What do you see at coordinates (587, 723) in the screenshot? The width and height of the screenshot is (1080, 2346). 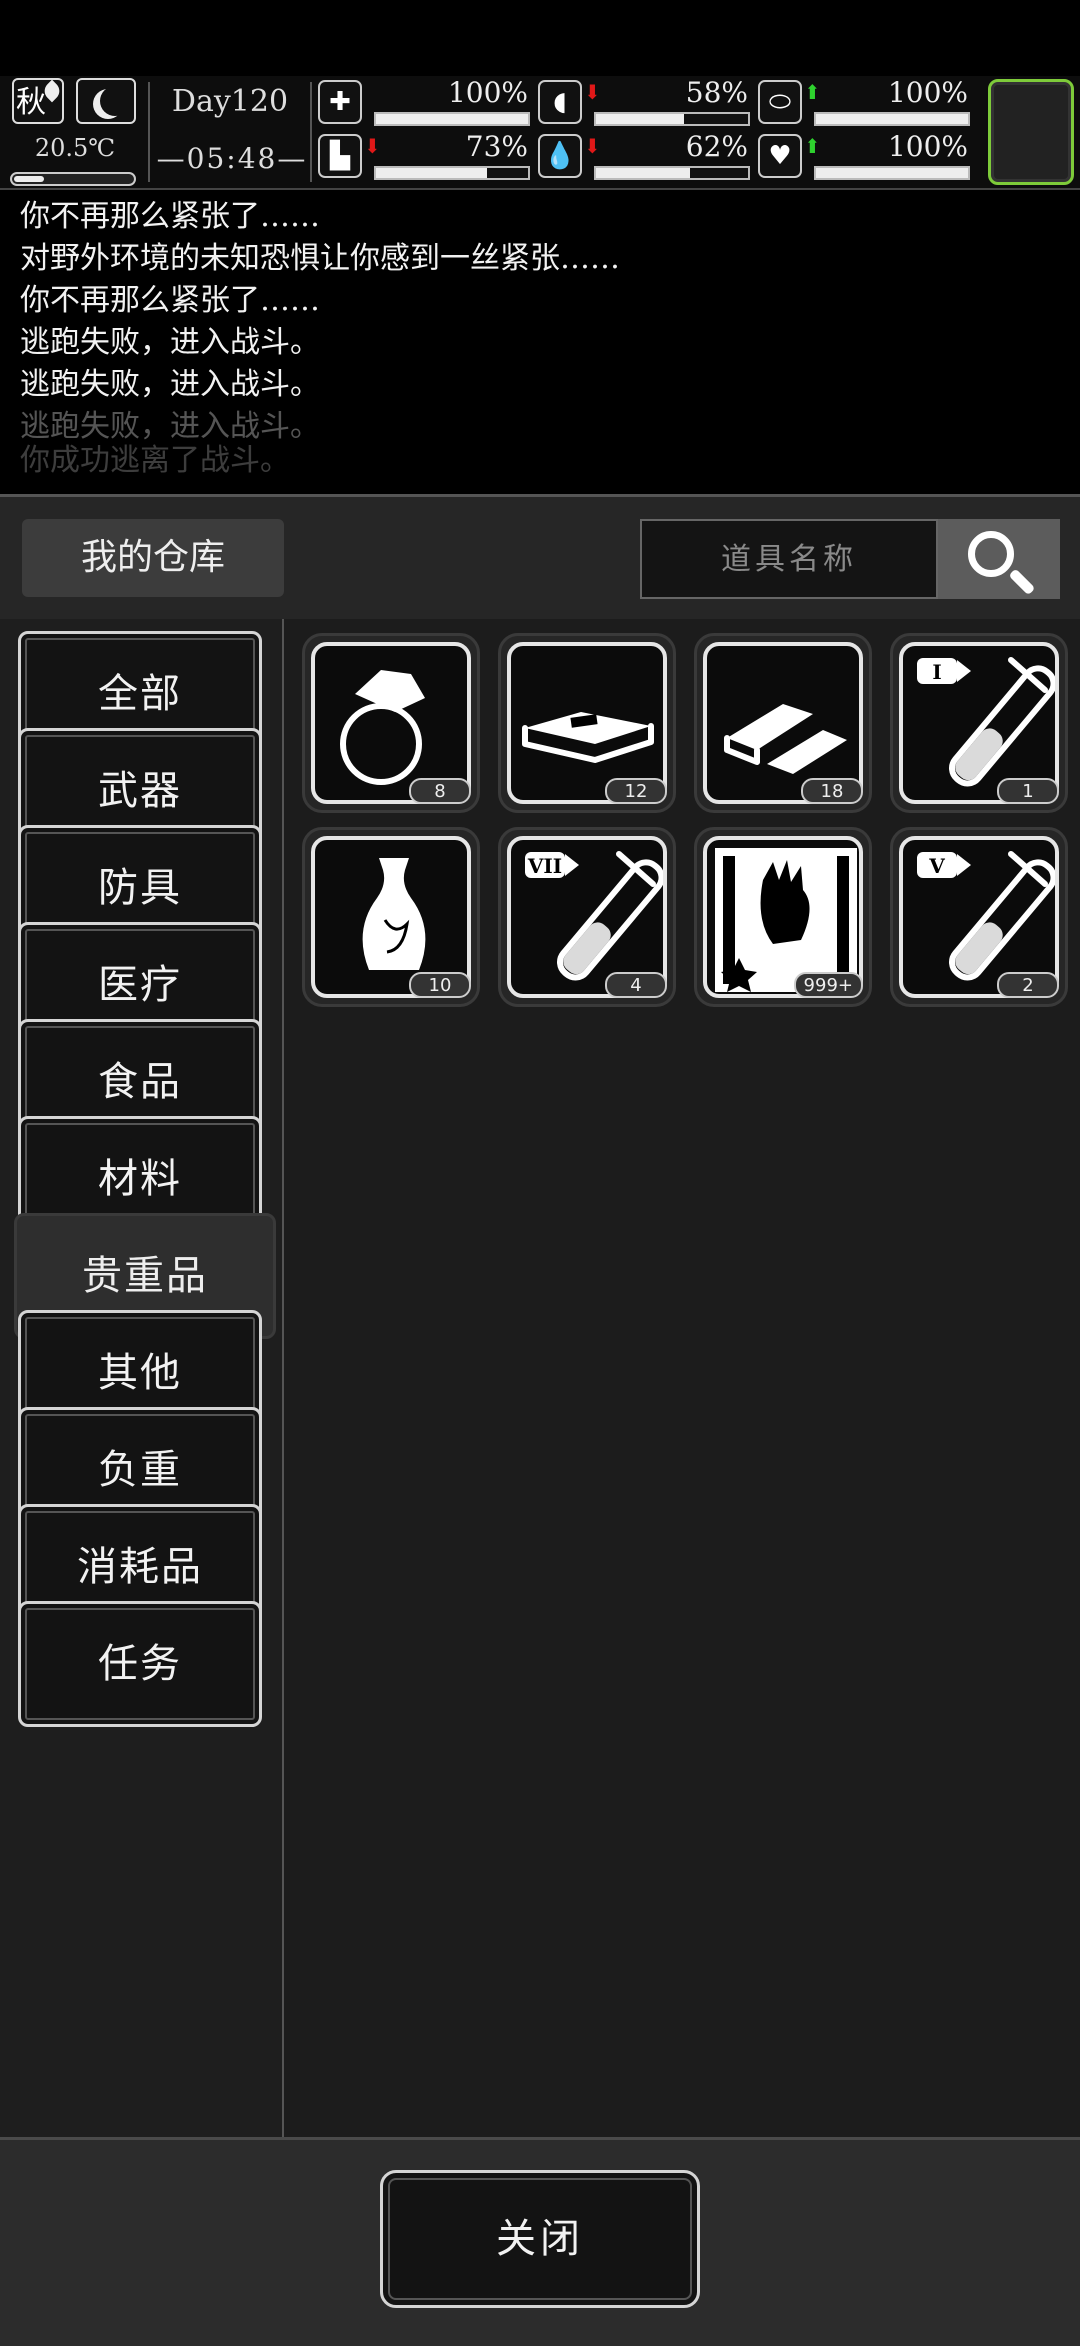 I see `item-slot: 12` at bounding box center [587, 723].